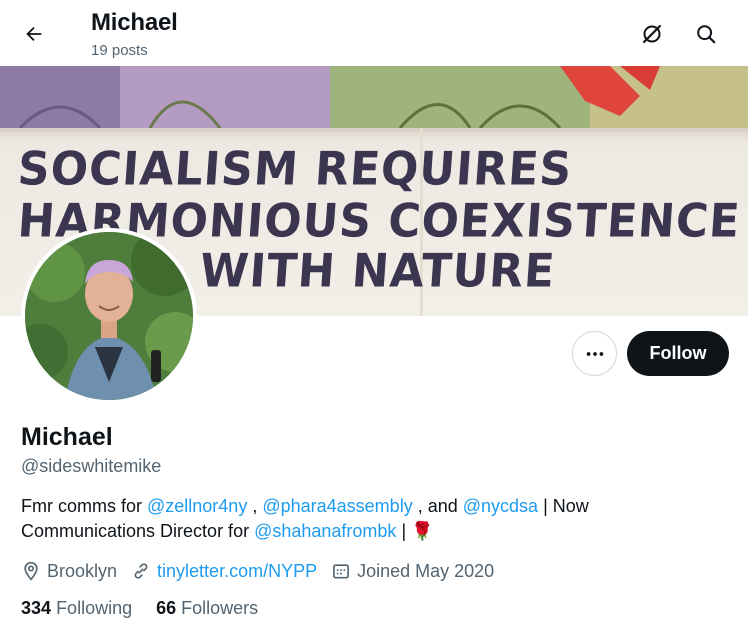 This screenshot has width=748, height=629. I want to click on following-link: 334 Following, so click(76, 608).